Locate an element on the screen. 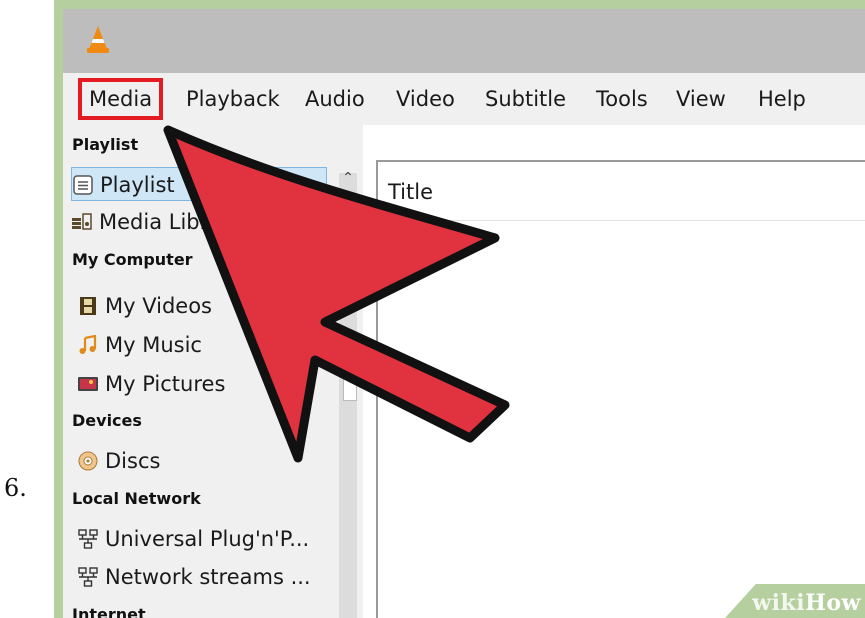 This screenshot has height=618, width=865. sidebar-item-my-pictures: My Pictures is located at coordinates (151, 384).